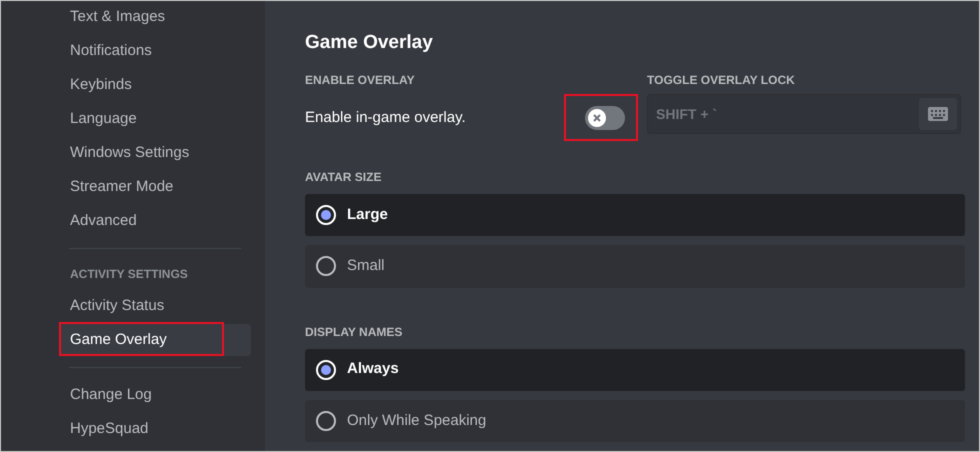  I want to click on sidebar-item: Text & Images, so click(155, 17).